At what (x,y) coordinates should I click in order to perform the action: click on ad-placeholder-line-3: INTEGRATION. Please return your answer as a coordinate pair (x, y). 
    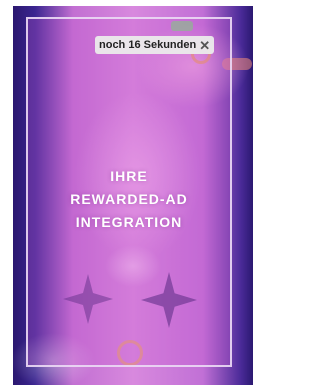
    Looking at the image, I should click on (129, 222).